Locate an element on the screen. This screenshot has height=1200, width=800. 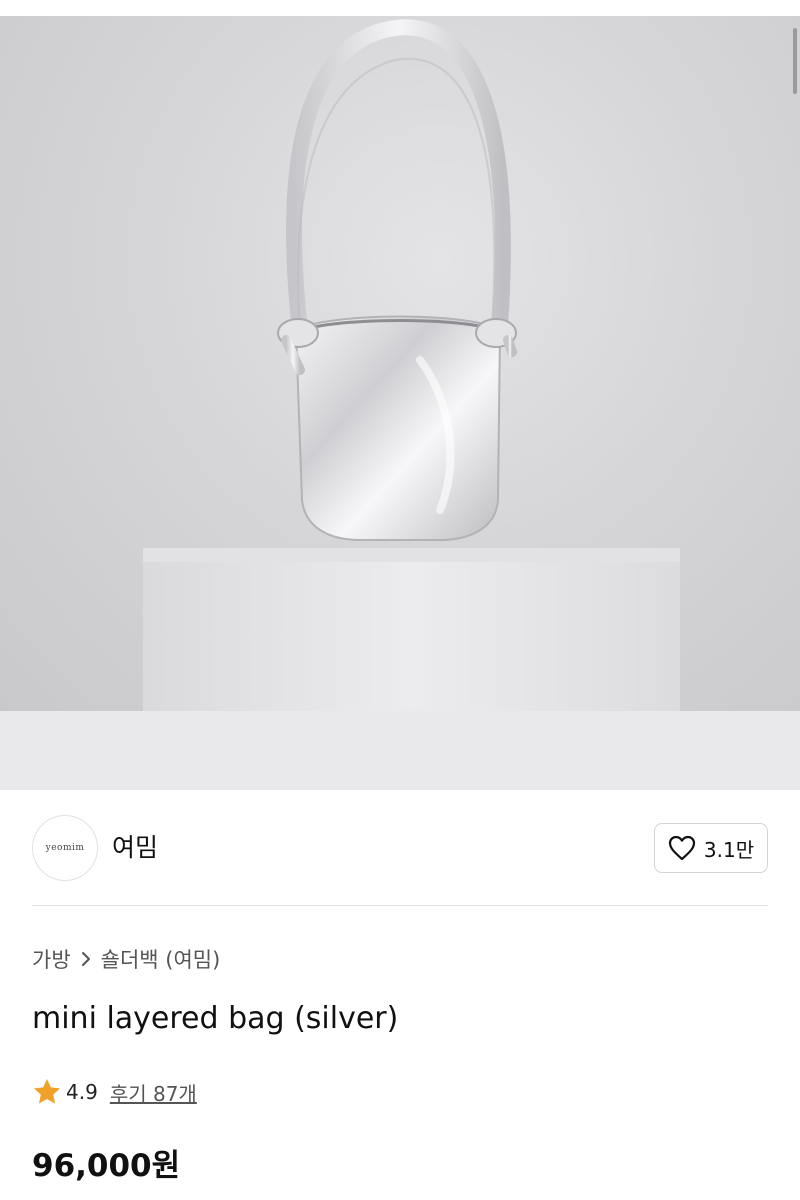
product-price: 96,000원 is located at coordinates (106, 1166).